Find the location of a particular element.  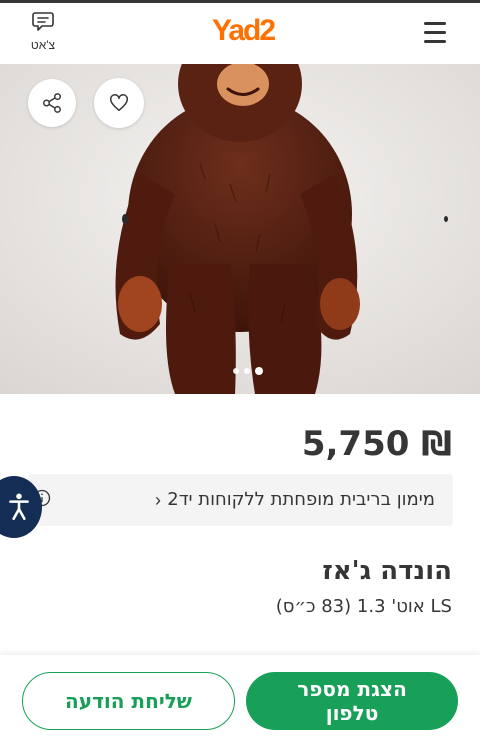

listing-title: הונדה ג'אז is located at coordinates (387, 571).